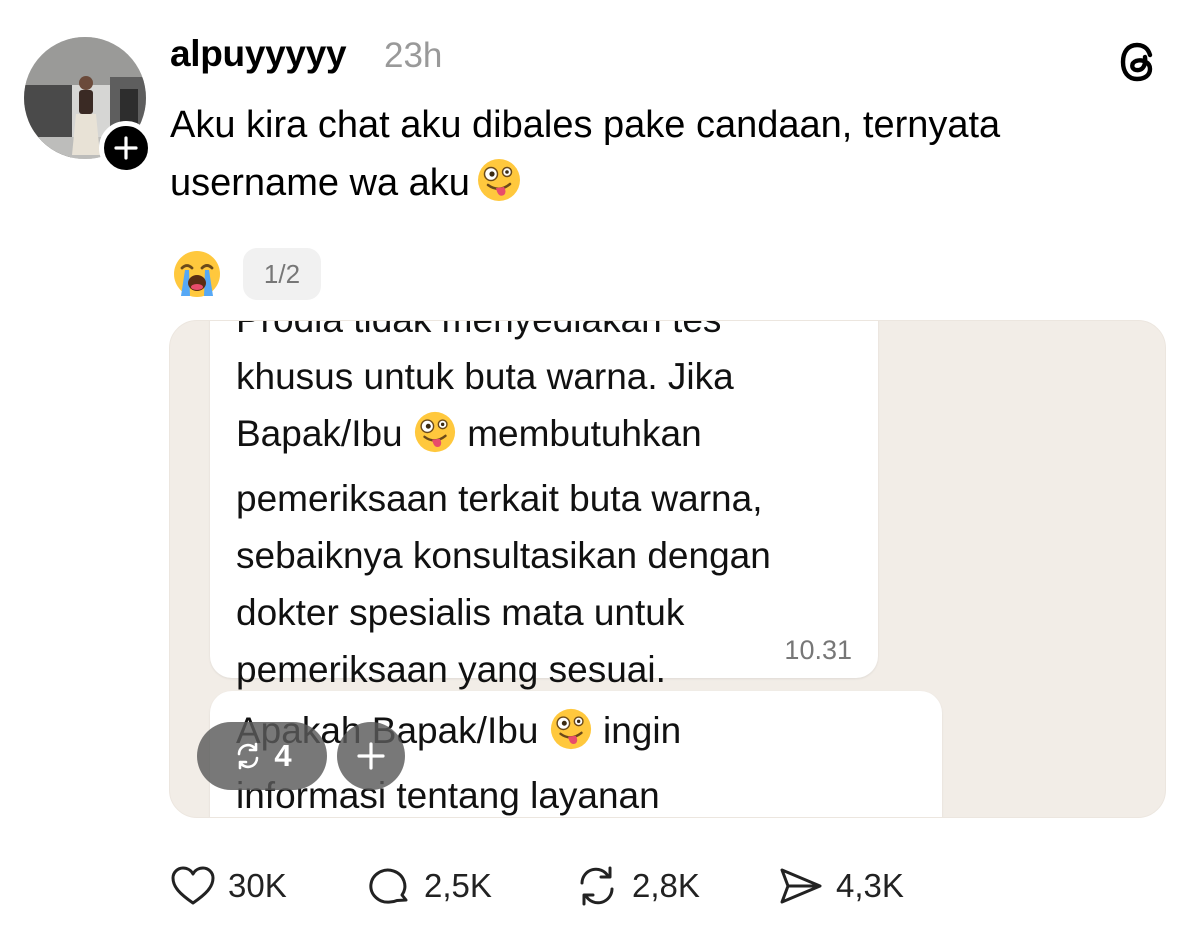  What do you see at coordinates (499, 498) in the screenshot?
I see `chat-line: pemeriksaan terkait buta warna,` at bounding box center [499, 498].